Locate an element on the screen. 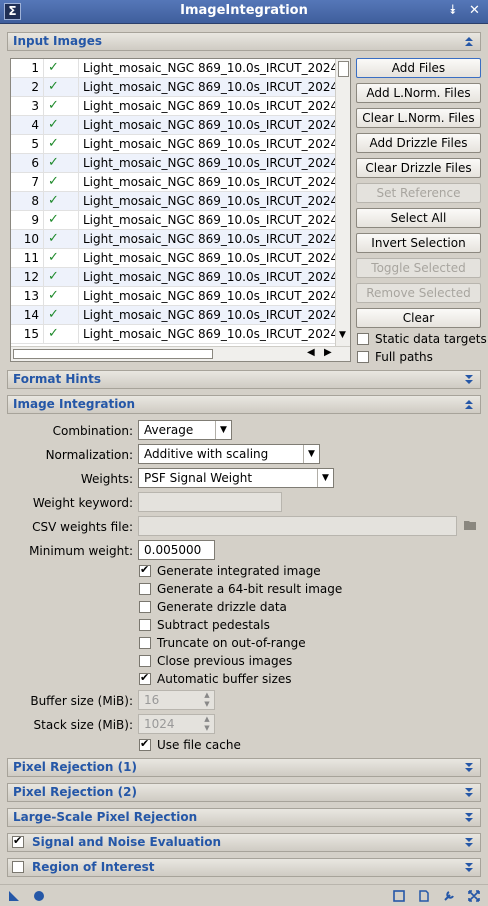 Image resolution: width=488 pixels, height=906 pixels. section-input-images: Input Images is located at coordinates (244, 41).